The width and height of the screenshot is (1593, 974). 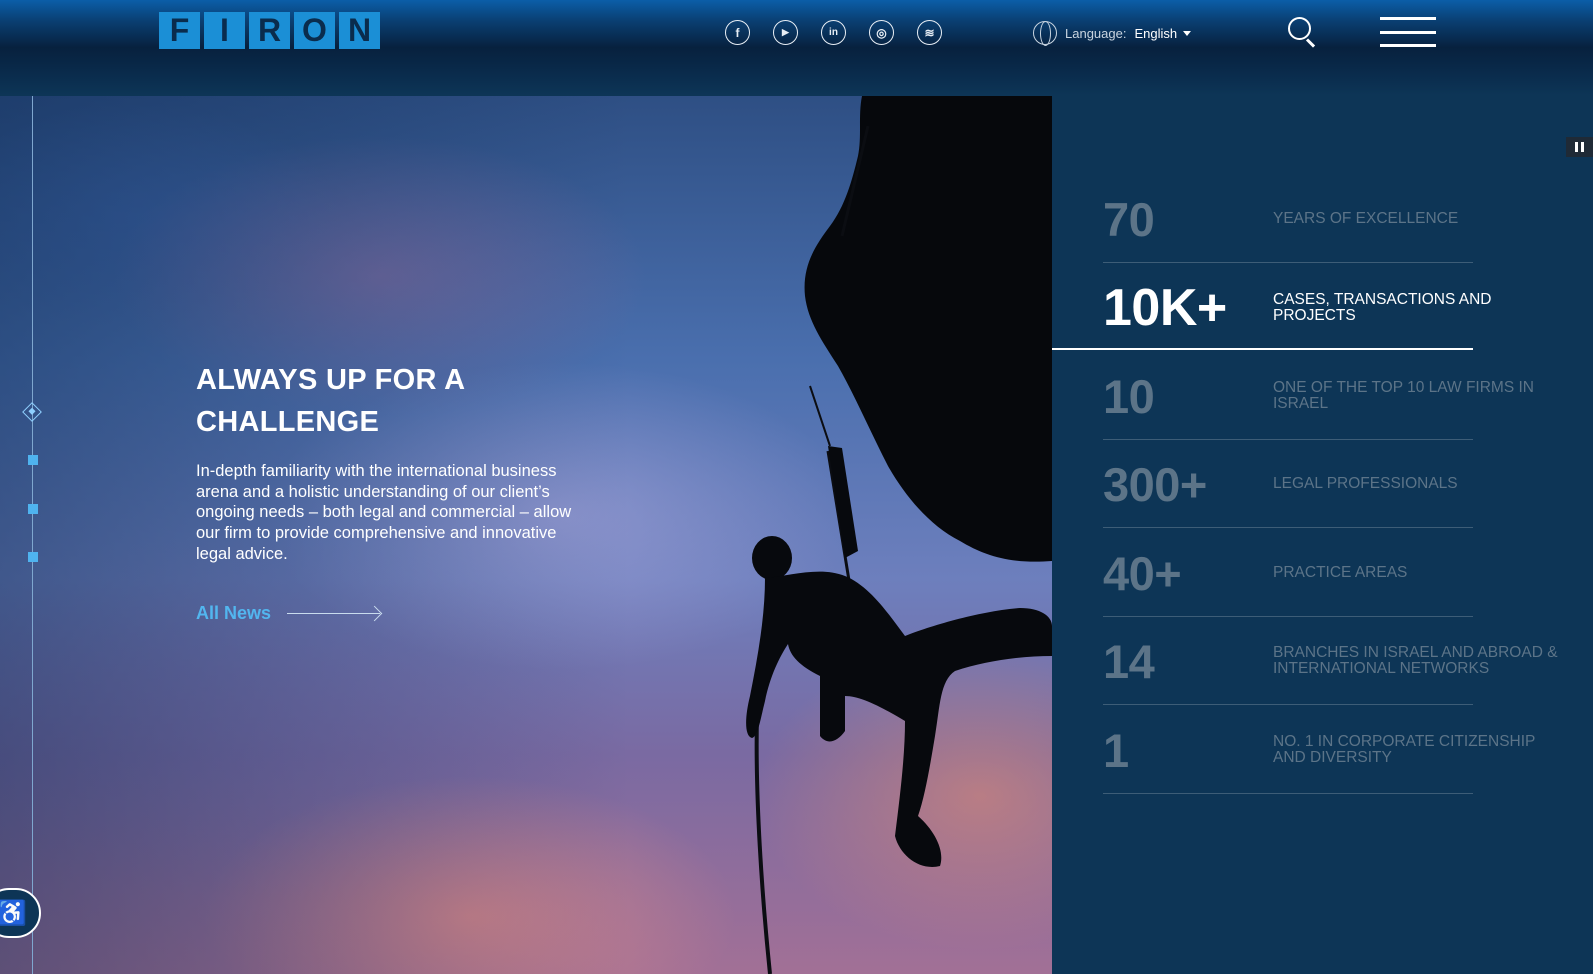 What do you see at coordinates (224, 30) in the screenshot?
I see `logo-letter: I` at bounding box center [224, 30].